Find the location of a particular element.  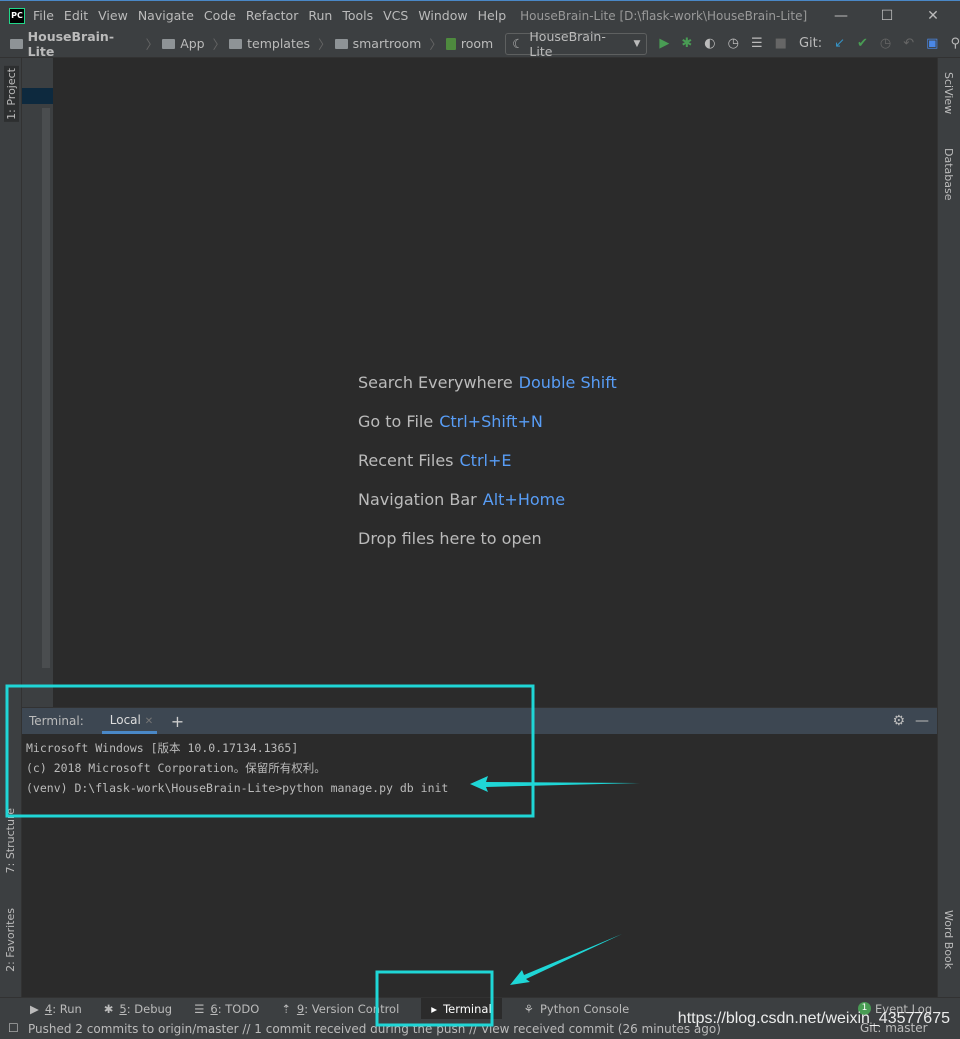

menu-vcs: VCS is located at coordinates (395, 15).